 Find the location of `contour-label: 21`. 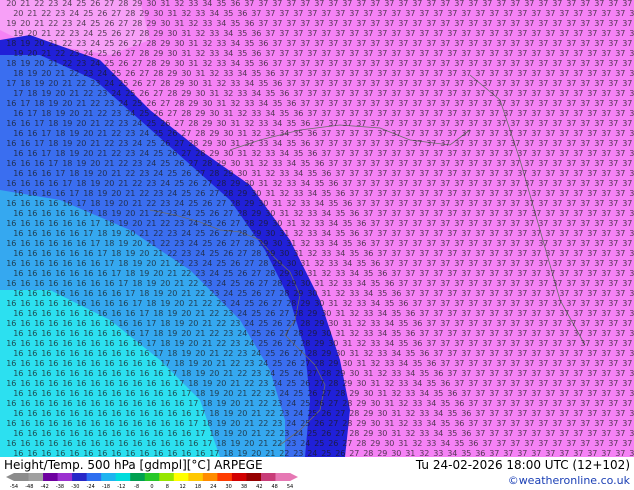

contour-label: 21 is located at coordinates (200, 333).